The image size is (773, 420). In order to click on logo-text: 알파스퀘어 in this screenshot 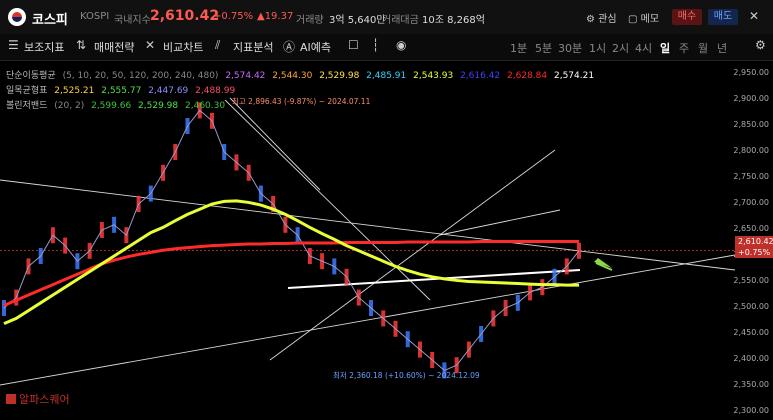, I will do `click(44, 399)`.